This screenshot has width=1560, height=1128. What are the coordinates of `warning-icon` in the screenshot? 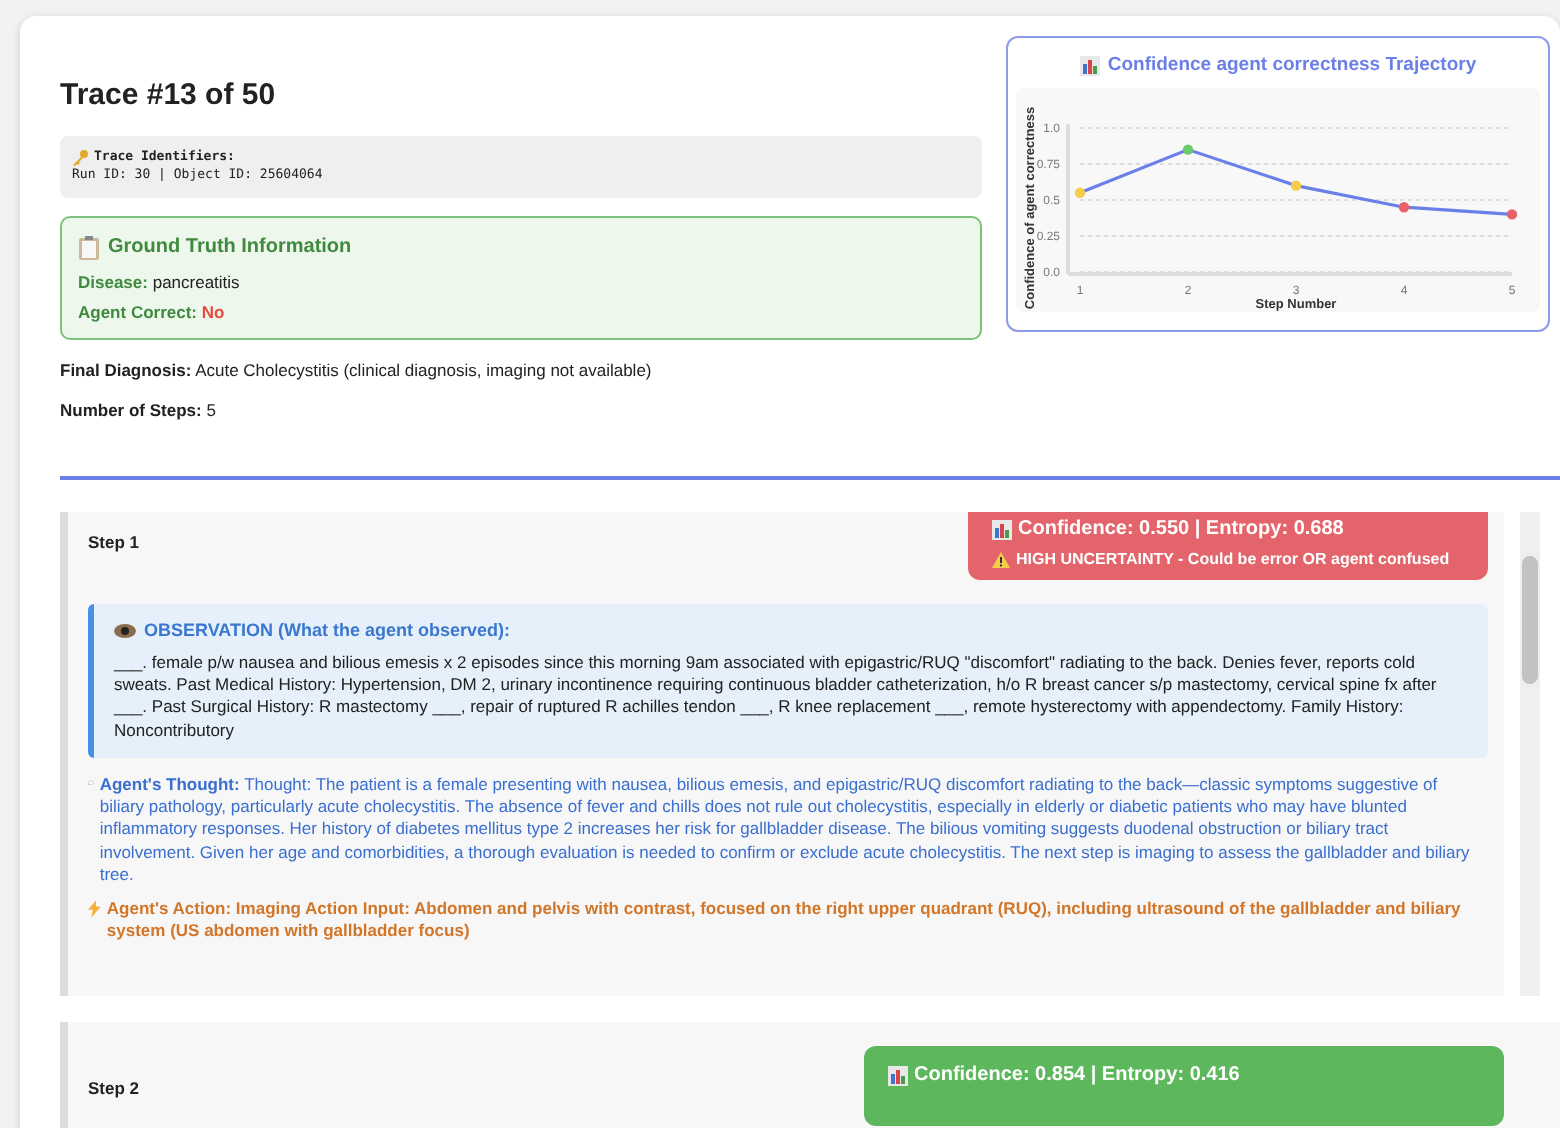 It's located at (1001, 559).